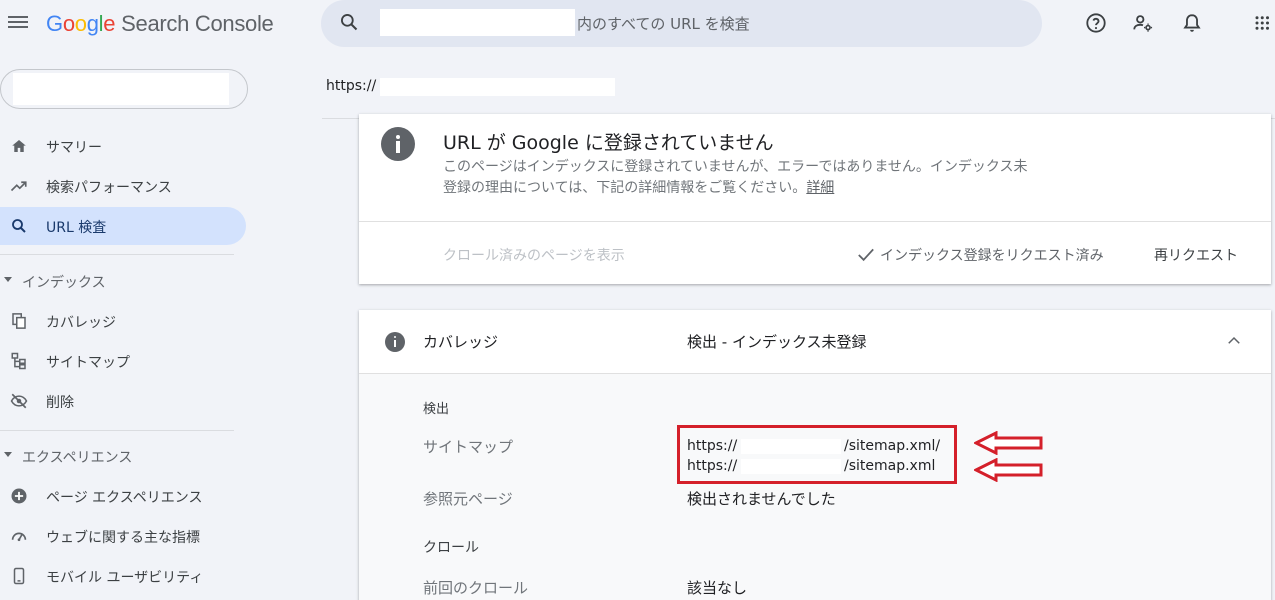  Describe the element at coordinates (820, 188) in the screenshot. I see `details-link: 詳細` at that location.